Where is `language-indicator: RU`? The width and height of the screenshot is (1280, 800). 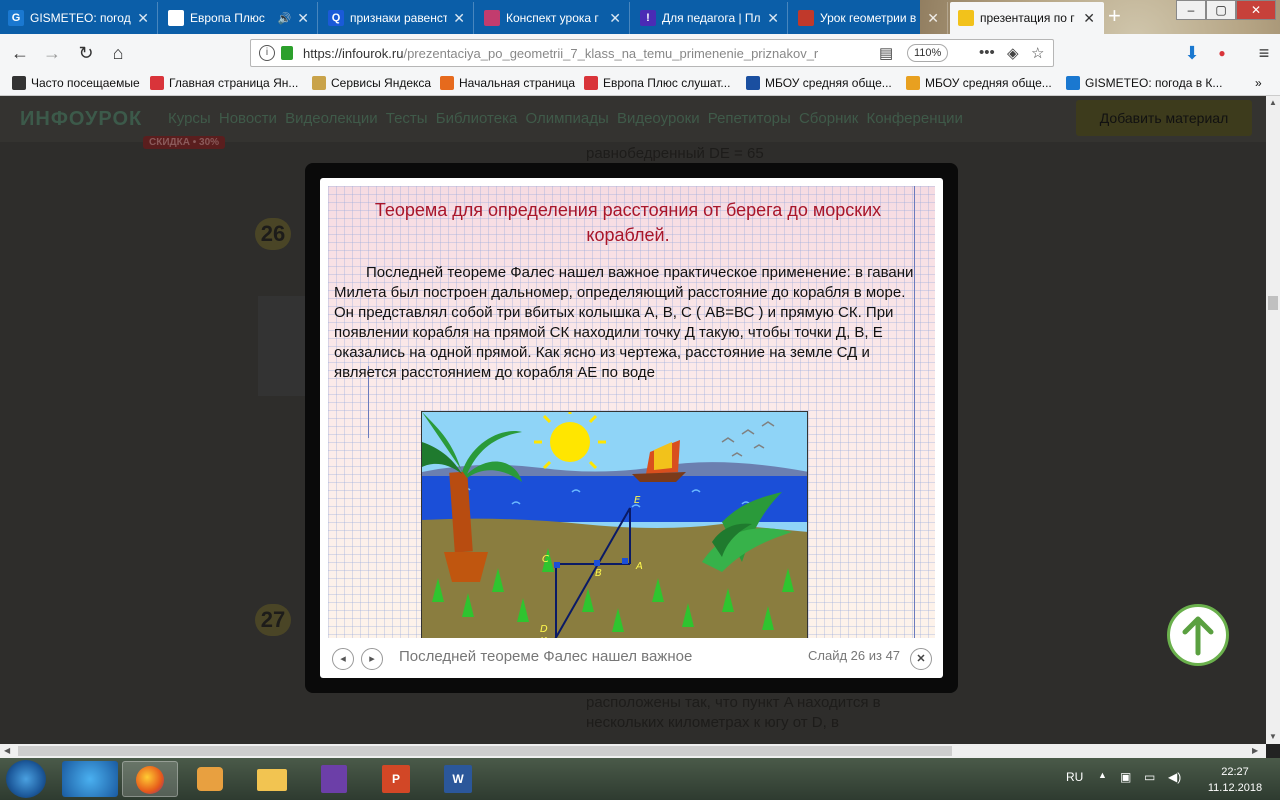 language-indicator: RU is located at coordinates (1074, 777).